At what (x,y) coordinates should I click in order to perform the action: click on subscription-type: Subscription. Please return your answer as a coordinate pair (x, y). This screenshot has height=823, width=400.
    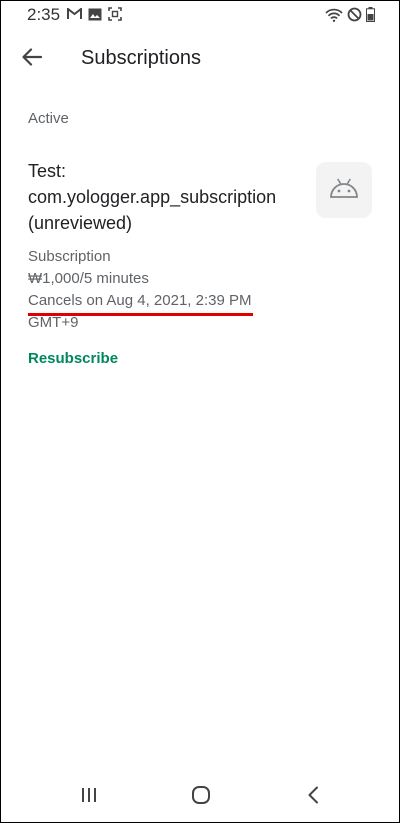
    Looking at the image, I should click on (69, 256).